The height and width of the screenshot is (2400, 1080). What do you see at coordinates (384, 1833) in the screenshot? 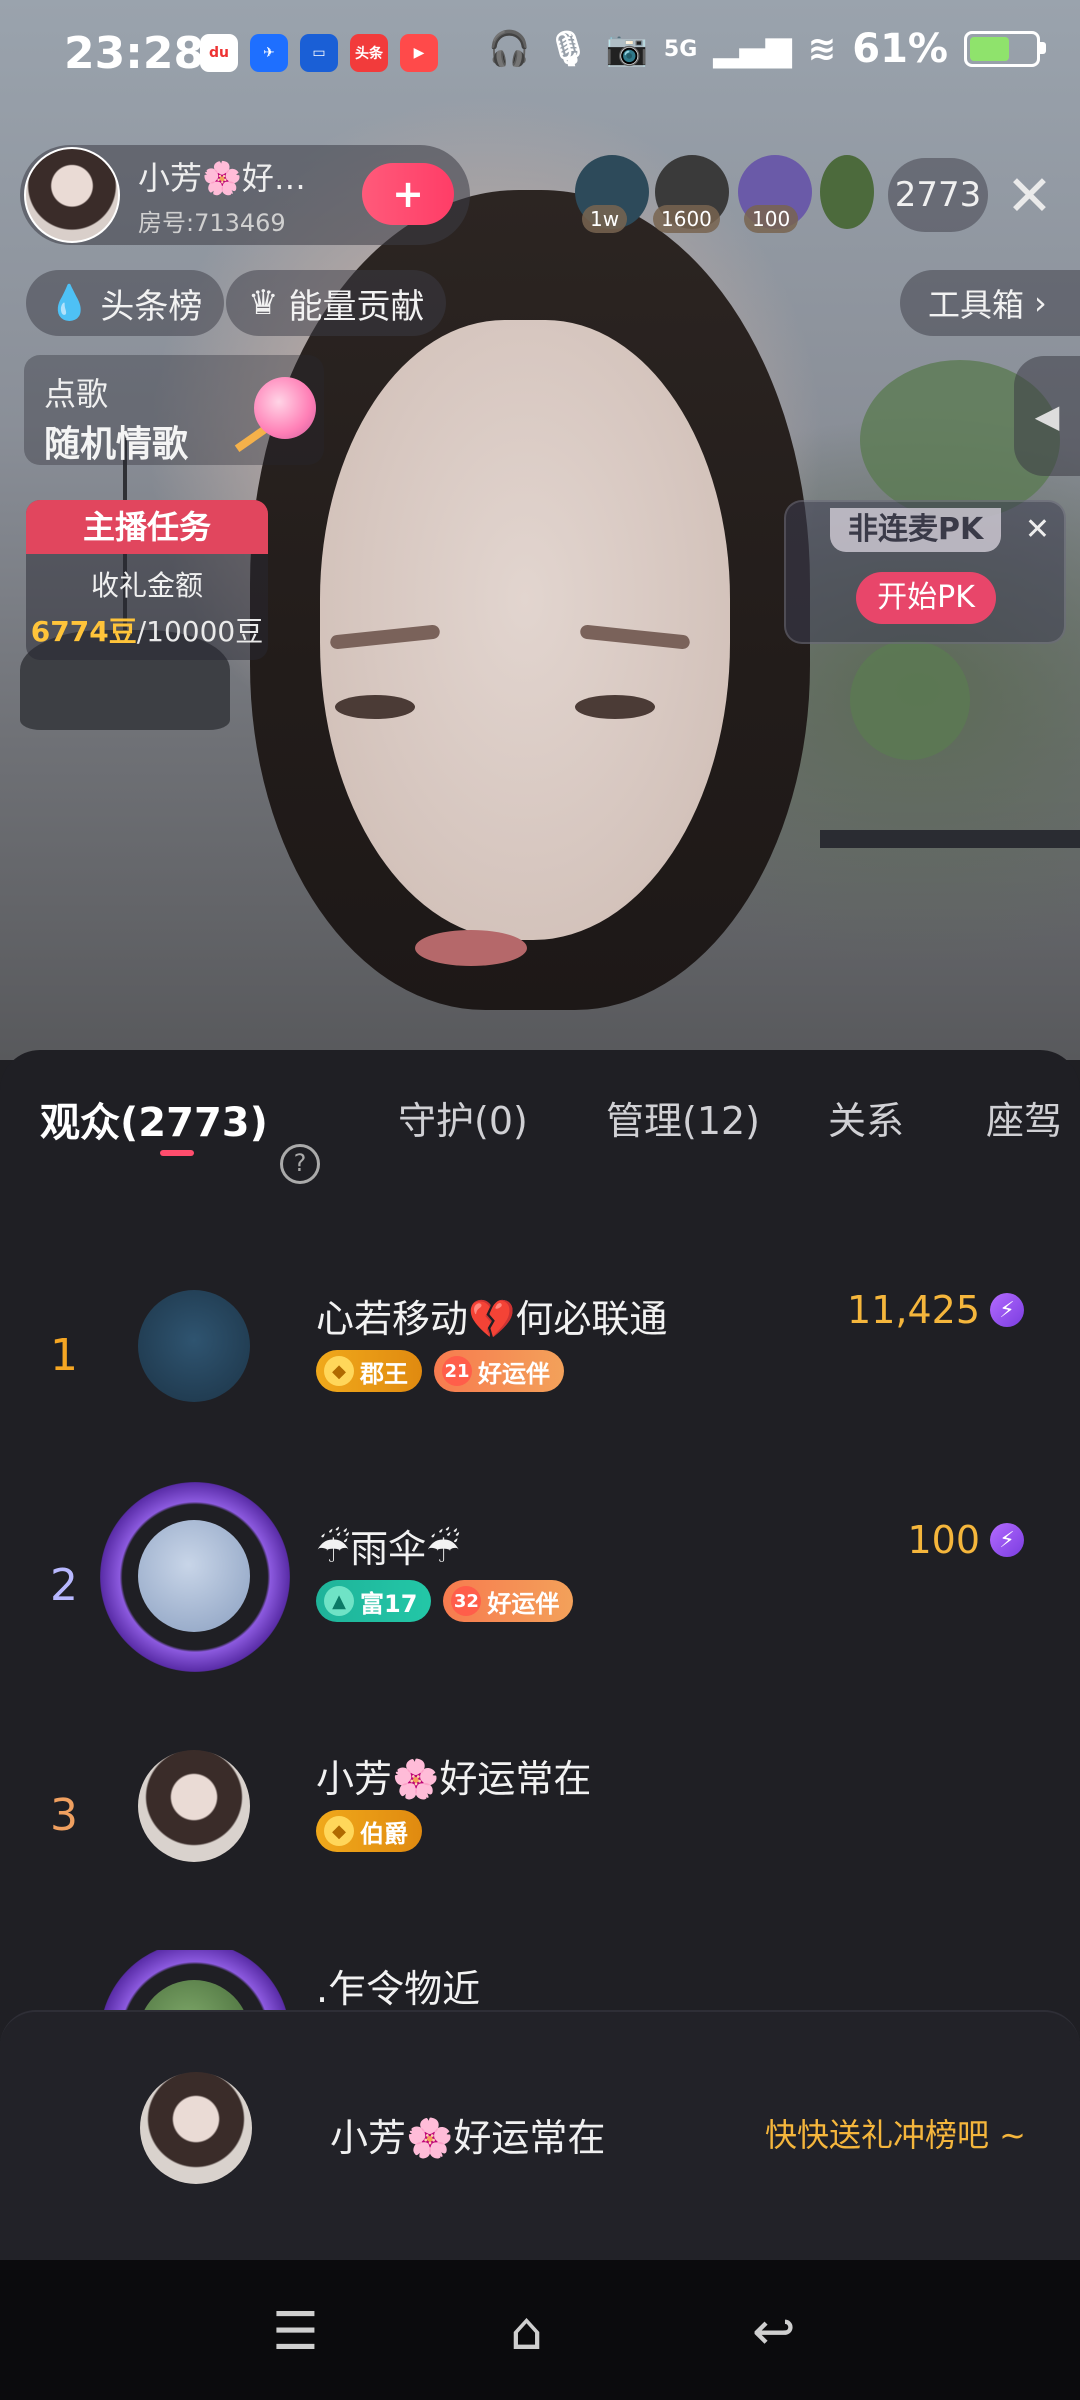
I see `badge-label: 伯爵` at bounding box center [384, 1833].